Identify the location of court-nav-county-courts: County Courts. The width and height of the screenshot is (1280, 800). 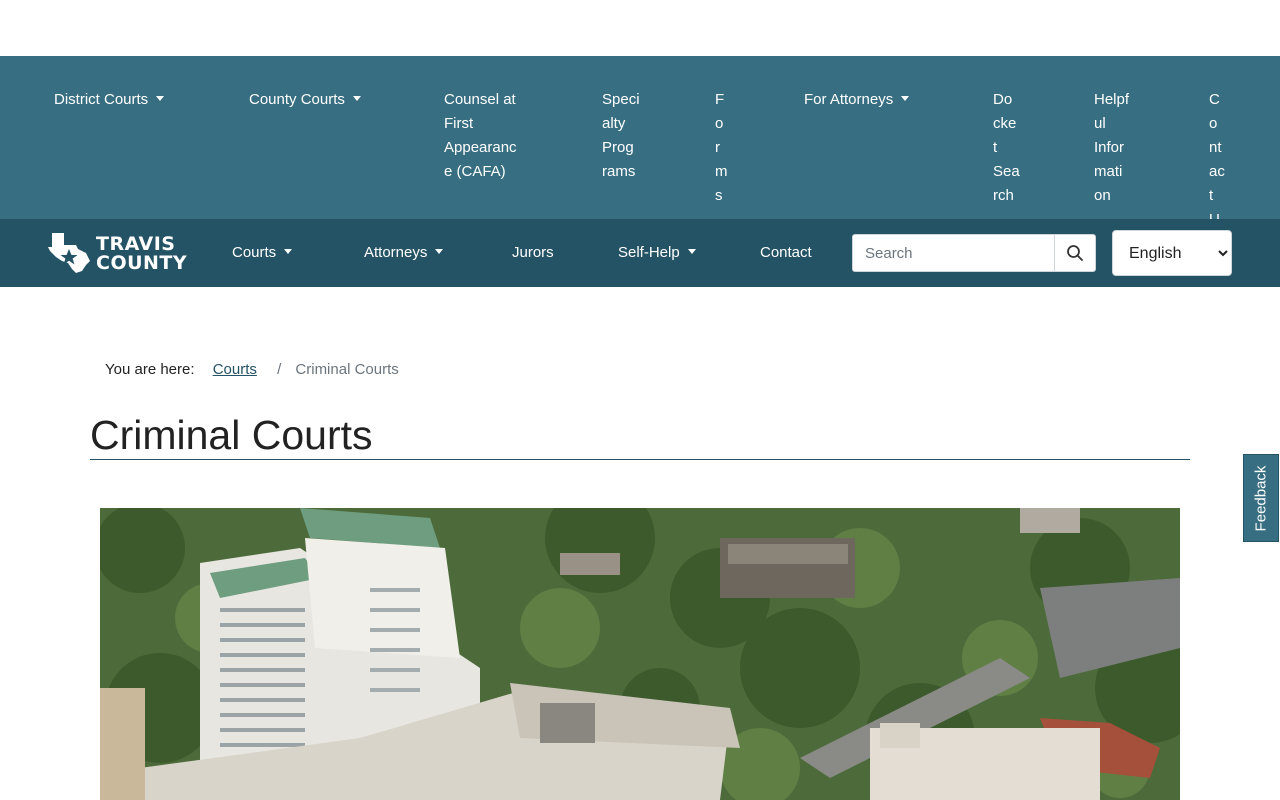
(305, 100).